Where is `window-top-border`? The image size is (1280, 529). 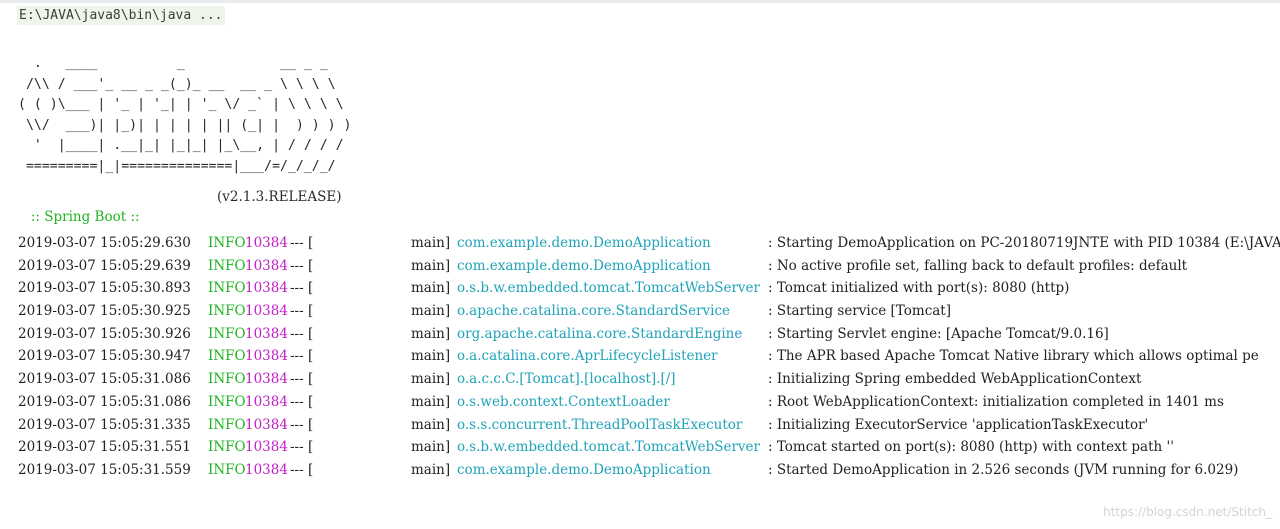
window-top-border is located at coordinates (640, 1).